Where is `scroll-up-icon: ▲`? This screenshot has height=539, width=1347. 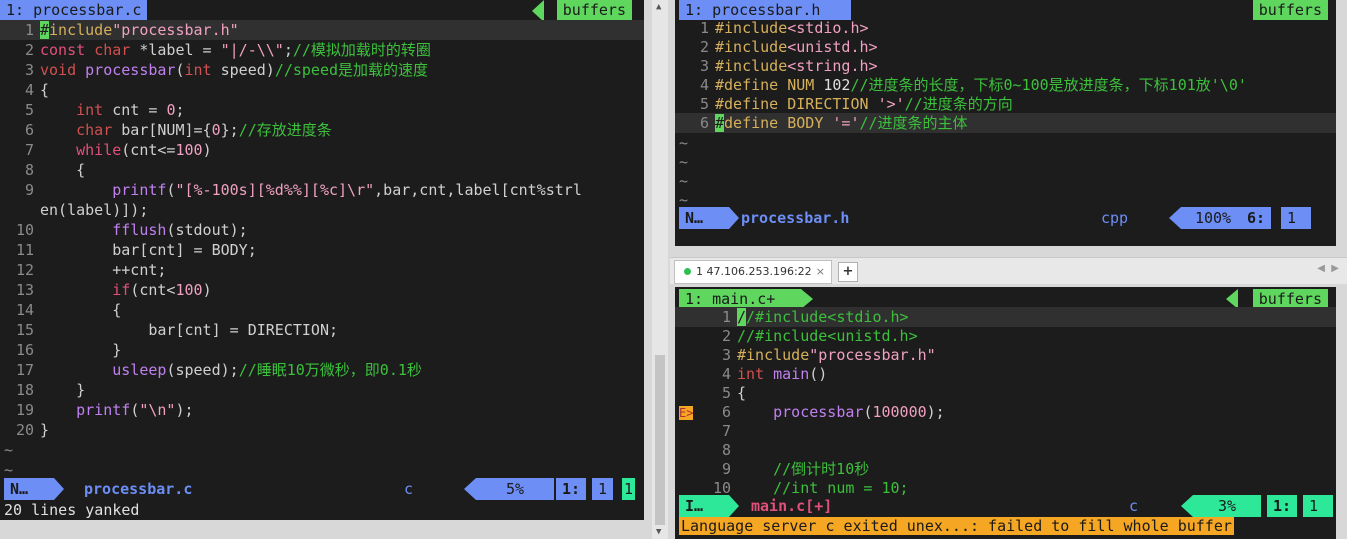
scroll-up-icon: ▲ is located at coordinates (658, 7).